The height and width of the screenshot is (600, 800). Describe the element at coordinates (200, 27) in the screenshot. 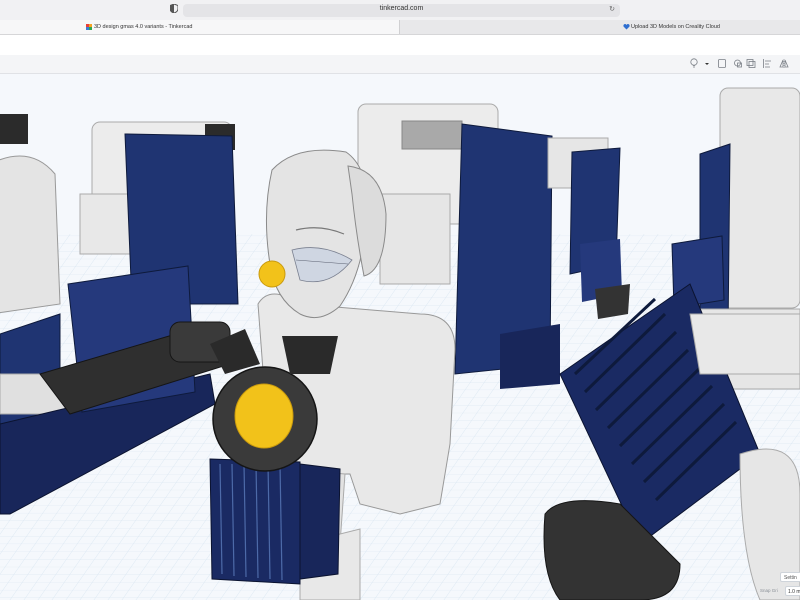

I see `tab-tinkercad: 3D design gmas 4.0 variants - Tinkercad` at that location.